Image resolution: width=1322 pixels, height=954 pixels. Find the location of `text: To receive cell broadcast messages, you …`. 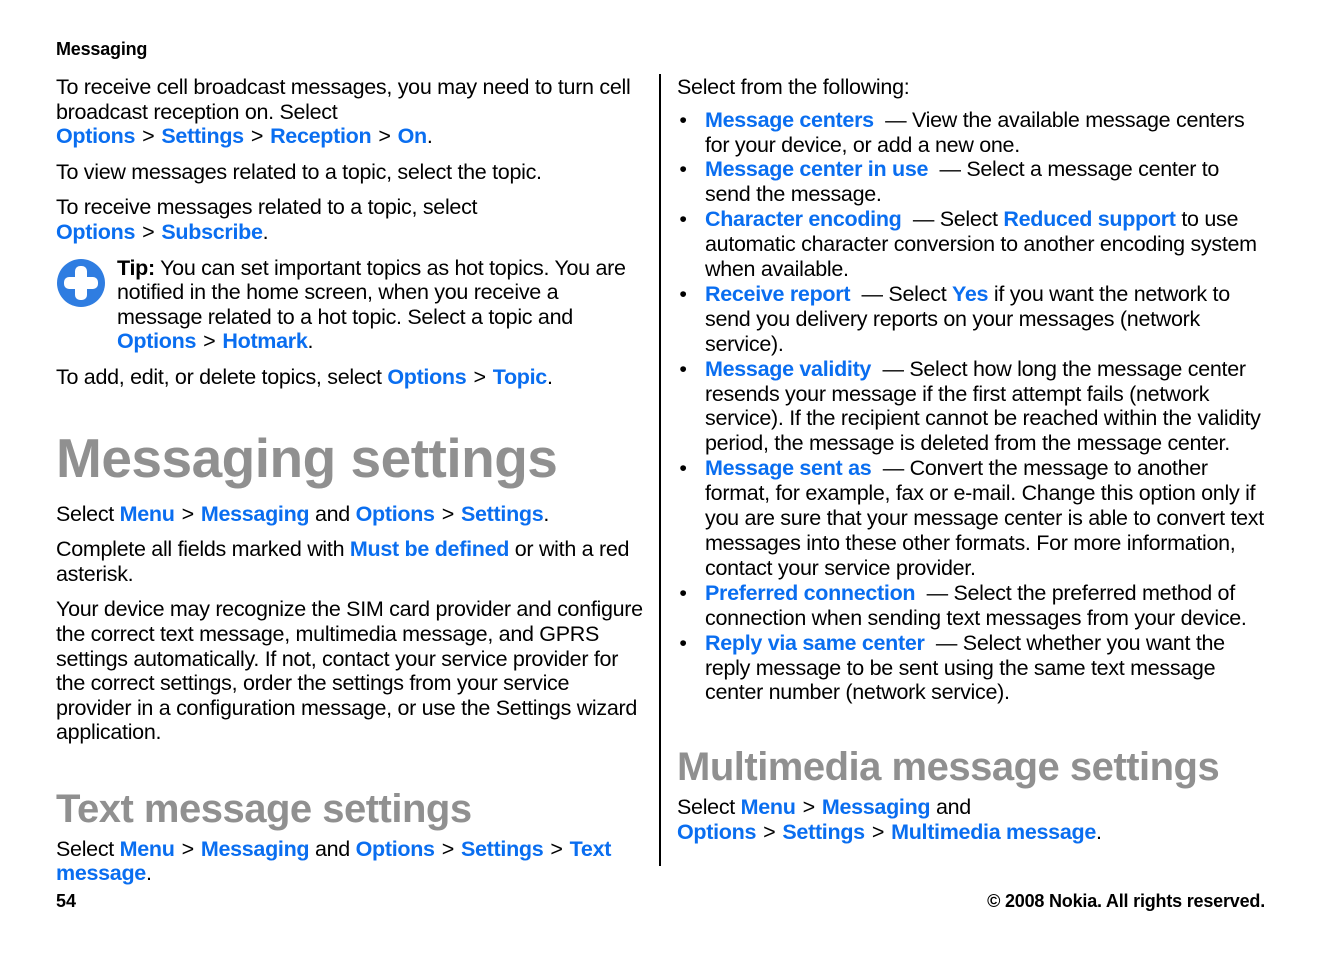

text: To receive cell broadcast messages, you … is located at coordinates (343, 99).